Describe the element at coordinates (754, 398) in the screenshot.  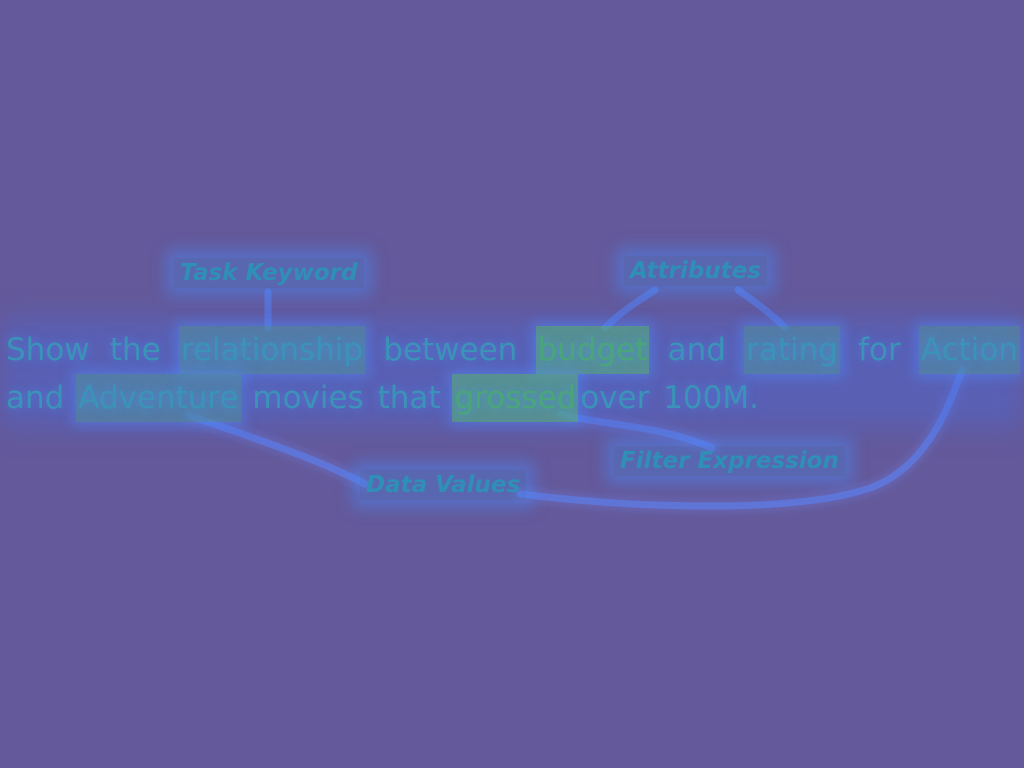
I see `word-period: .` at that location.